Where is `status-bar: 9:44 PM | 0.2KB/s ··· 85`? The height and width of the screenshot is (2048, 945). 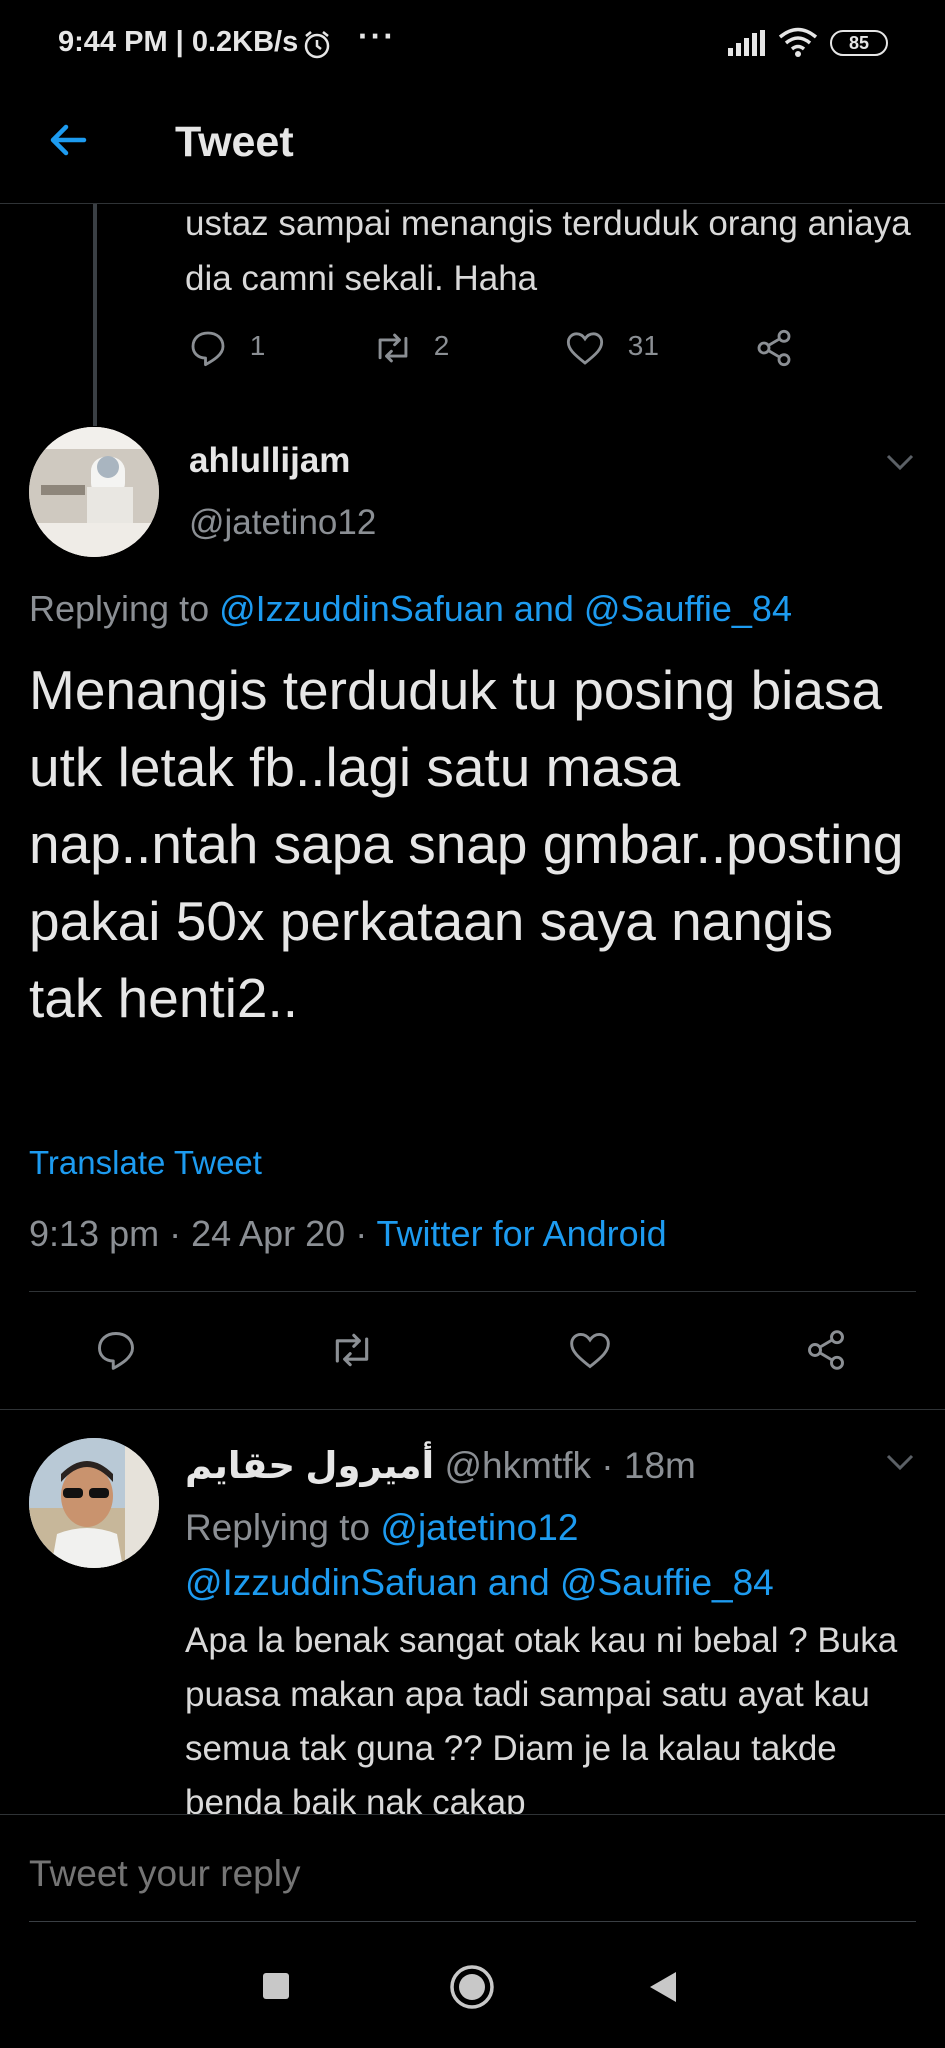 status-bar: 9:44 PM | 0.2KB/s ··· 85 is located at coordinates (472, 44).